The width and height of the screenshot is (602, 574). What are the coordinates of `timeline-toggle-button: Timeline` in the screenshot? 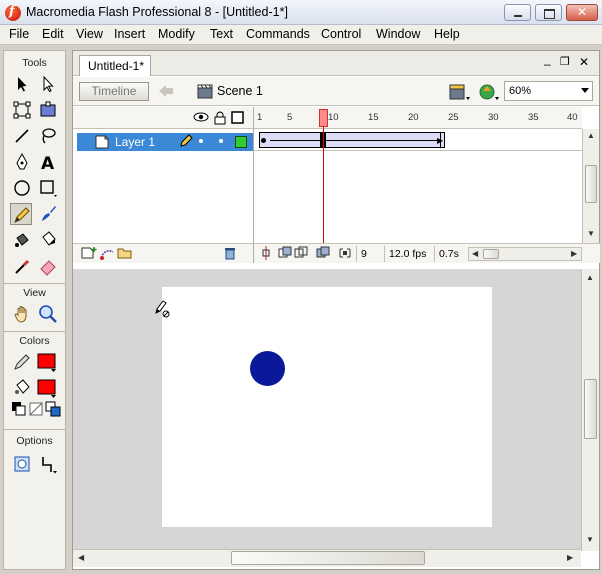 It's located at (114, 91).